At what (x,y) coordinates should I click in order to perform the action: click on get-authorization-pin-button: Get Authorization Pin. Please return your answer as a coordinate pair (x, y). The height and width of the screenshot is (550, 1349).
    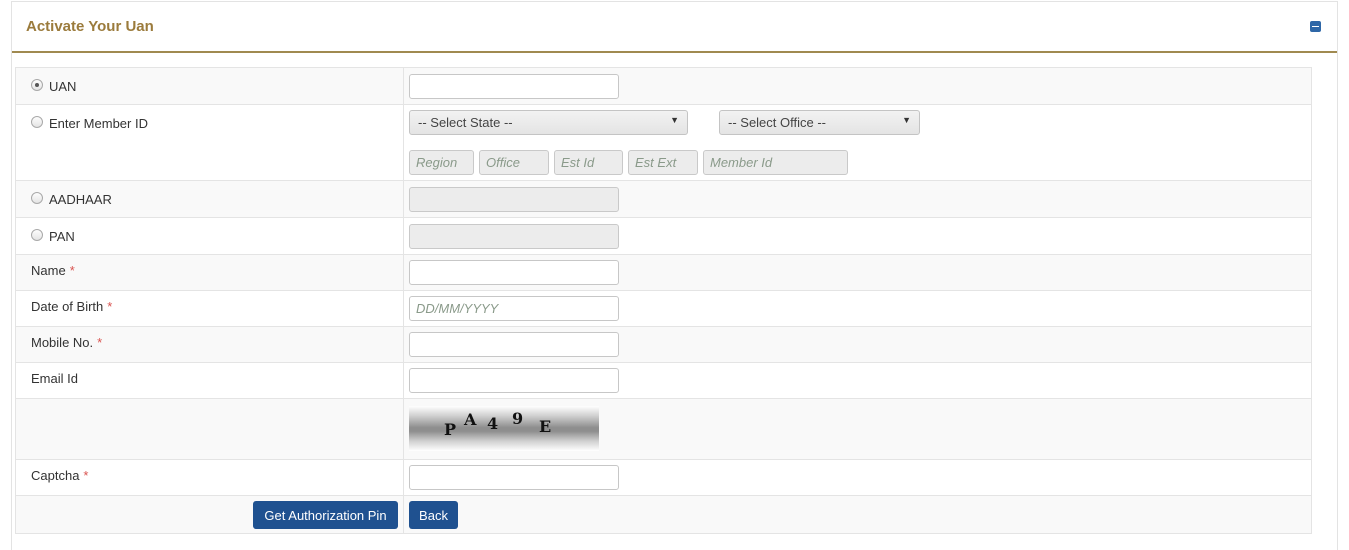
    Looking at the image, I should click on (325, 515).